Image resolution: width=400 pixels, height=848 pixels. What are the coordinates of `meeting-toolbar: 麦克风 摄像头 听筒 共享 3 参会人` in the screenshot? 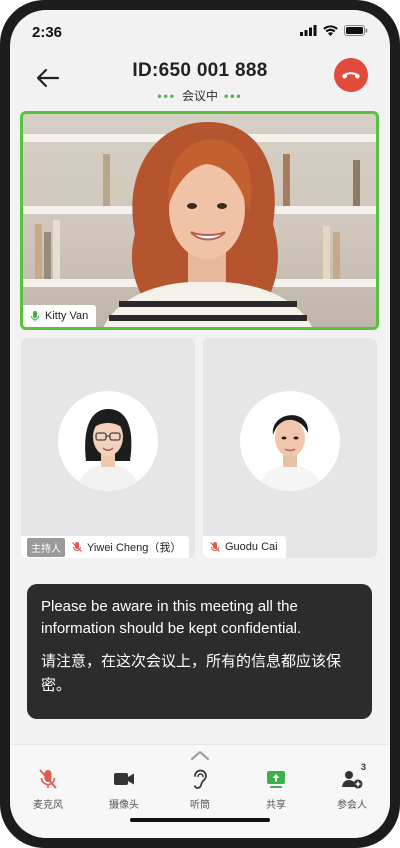 It's located at (200, 791).